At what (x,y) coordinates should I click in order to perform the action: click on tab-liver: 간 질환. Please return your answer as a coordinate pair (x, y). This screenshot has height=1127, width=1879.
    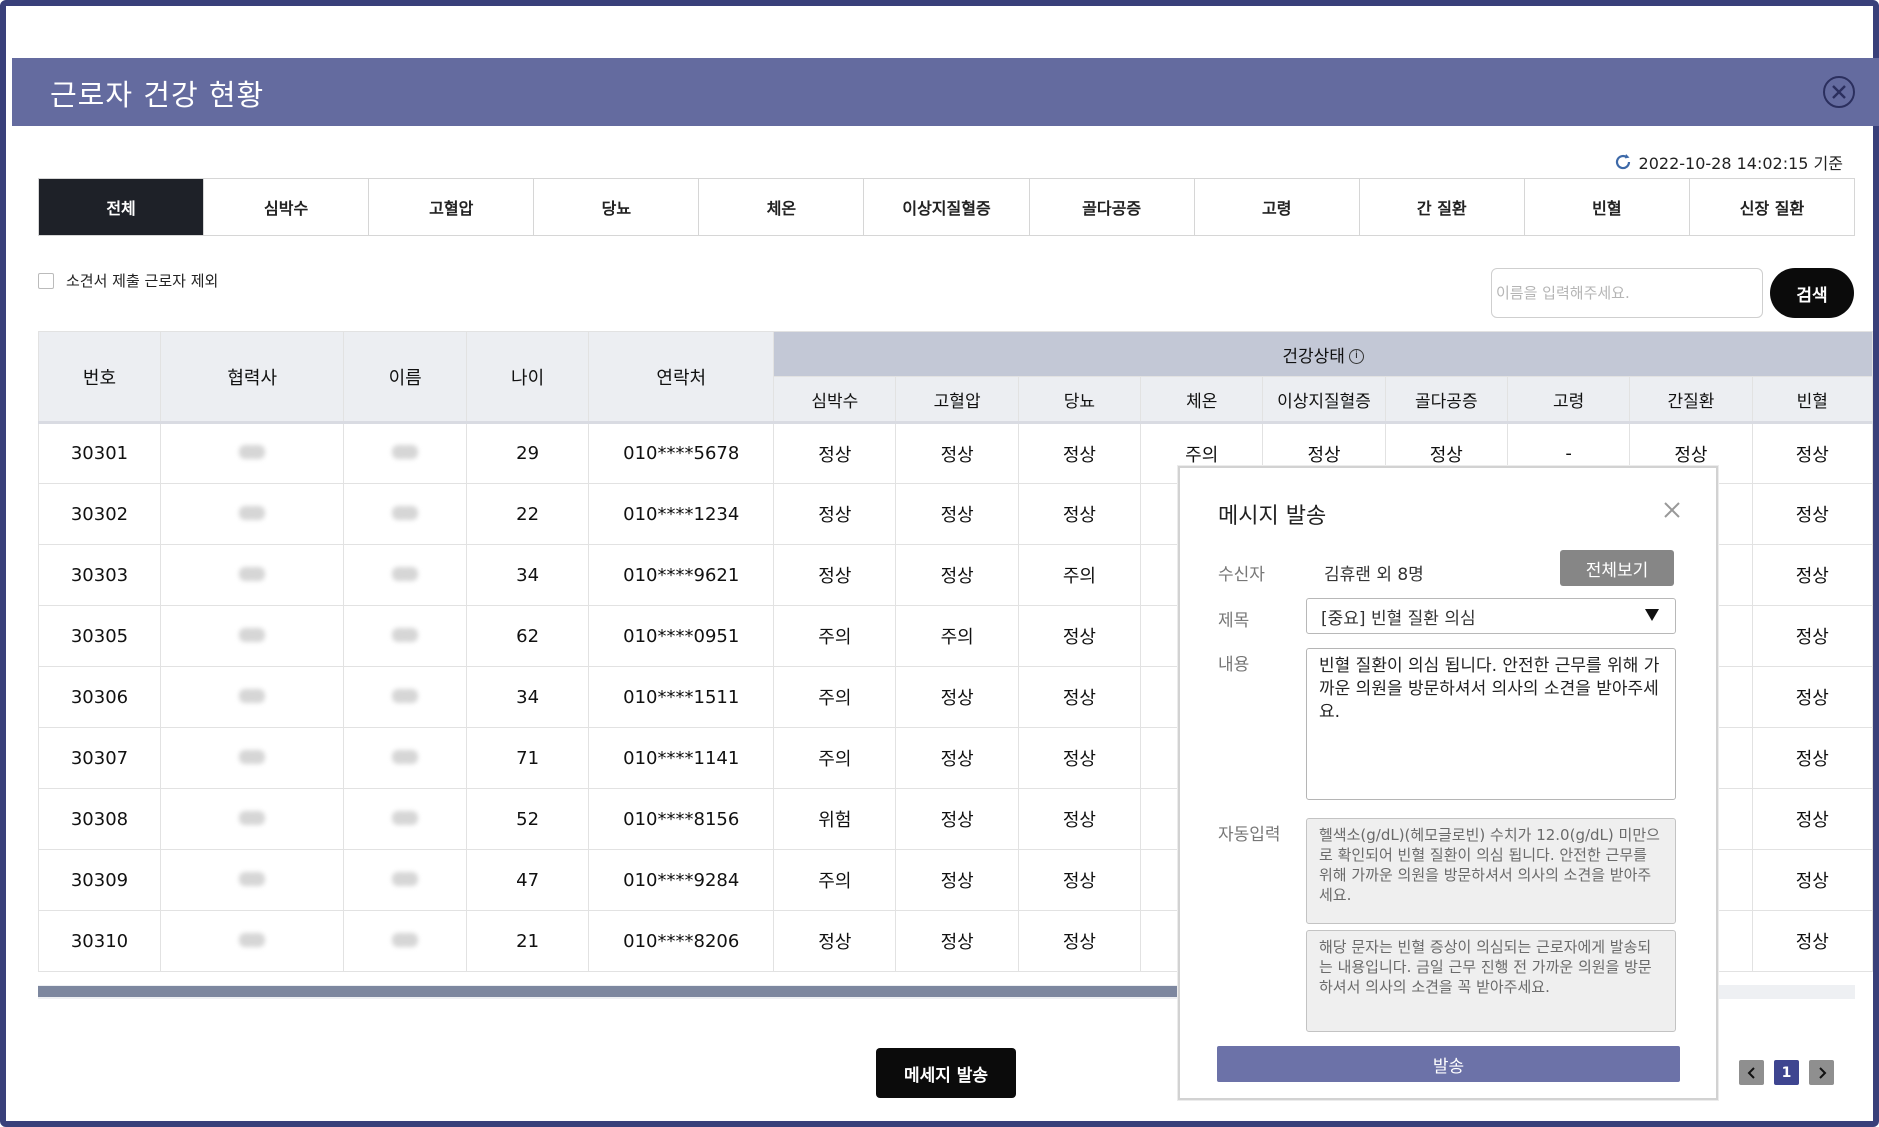
    Looking at the image, I should click on (1442, 207).